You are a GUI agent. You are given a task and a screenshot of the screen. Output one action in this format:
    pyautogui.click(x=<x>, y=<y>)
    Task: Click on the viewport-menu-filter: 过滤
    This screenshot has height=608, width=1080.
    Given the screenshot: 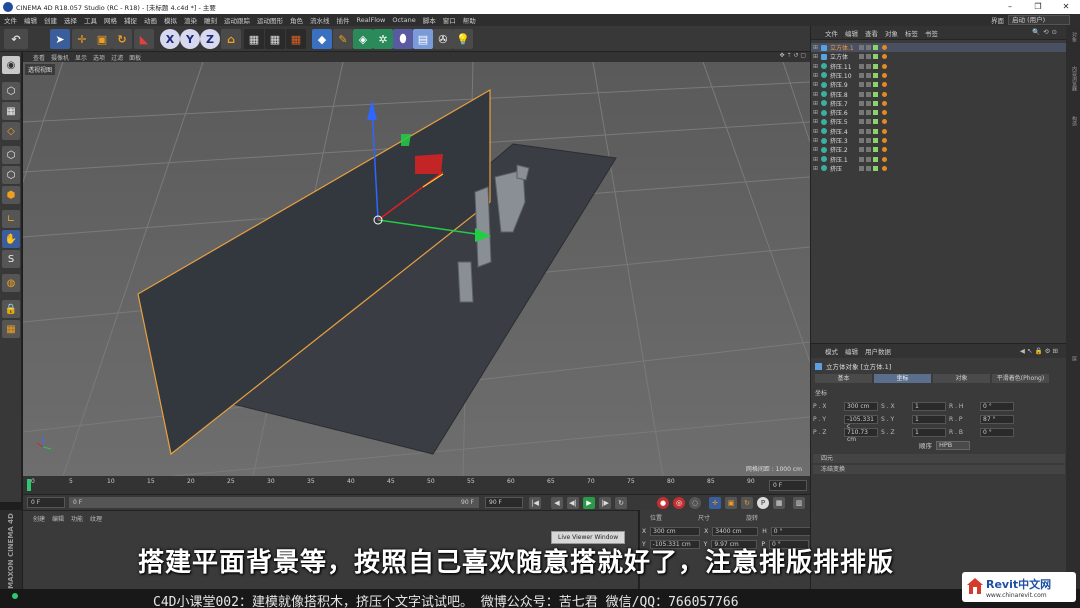 What is the action you would take?
    pyautogui.click(x=117, y=57)
    